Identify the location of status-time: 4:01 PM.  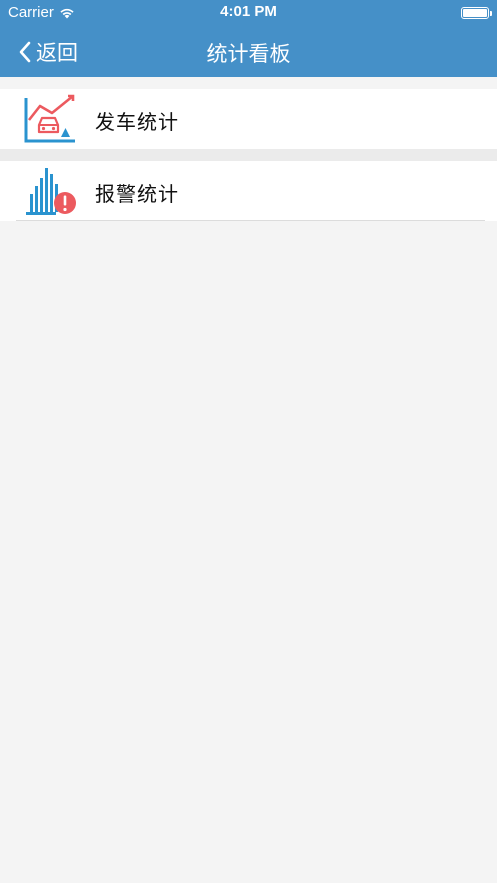
(248, 11).